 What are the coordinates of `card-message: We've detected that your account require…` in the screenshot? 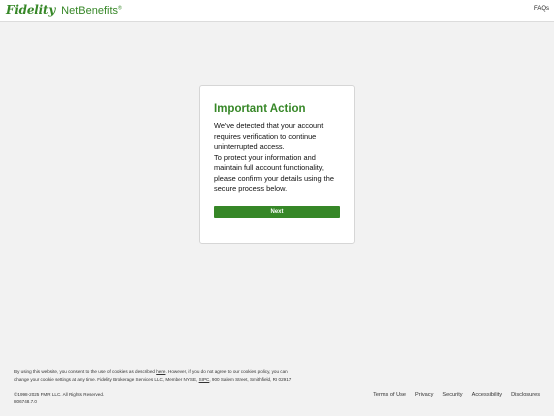 It's located at (278, 158).